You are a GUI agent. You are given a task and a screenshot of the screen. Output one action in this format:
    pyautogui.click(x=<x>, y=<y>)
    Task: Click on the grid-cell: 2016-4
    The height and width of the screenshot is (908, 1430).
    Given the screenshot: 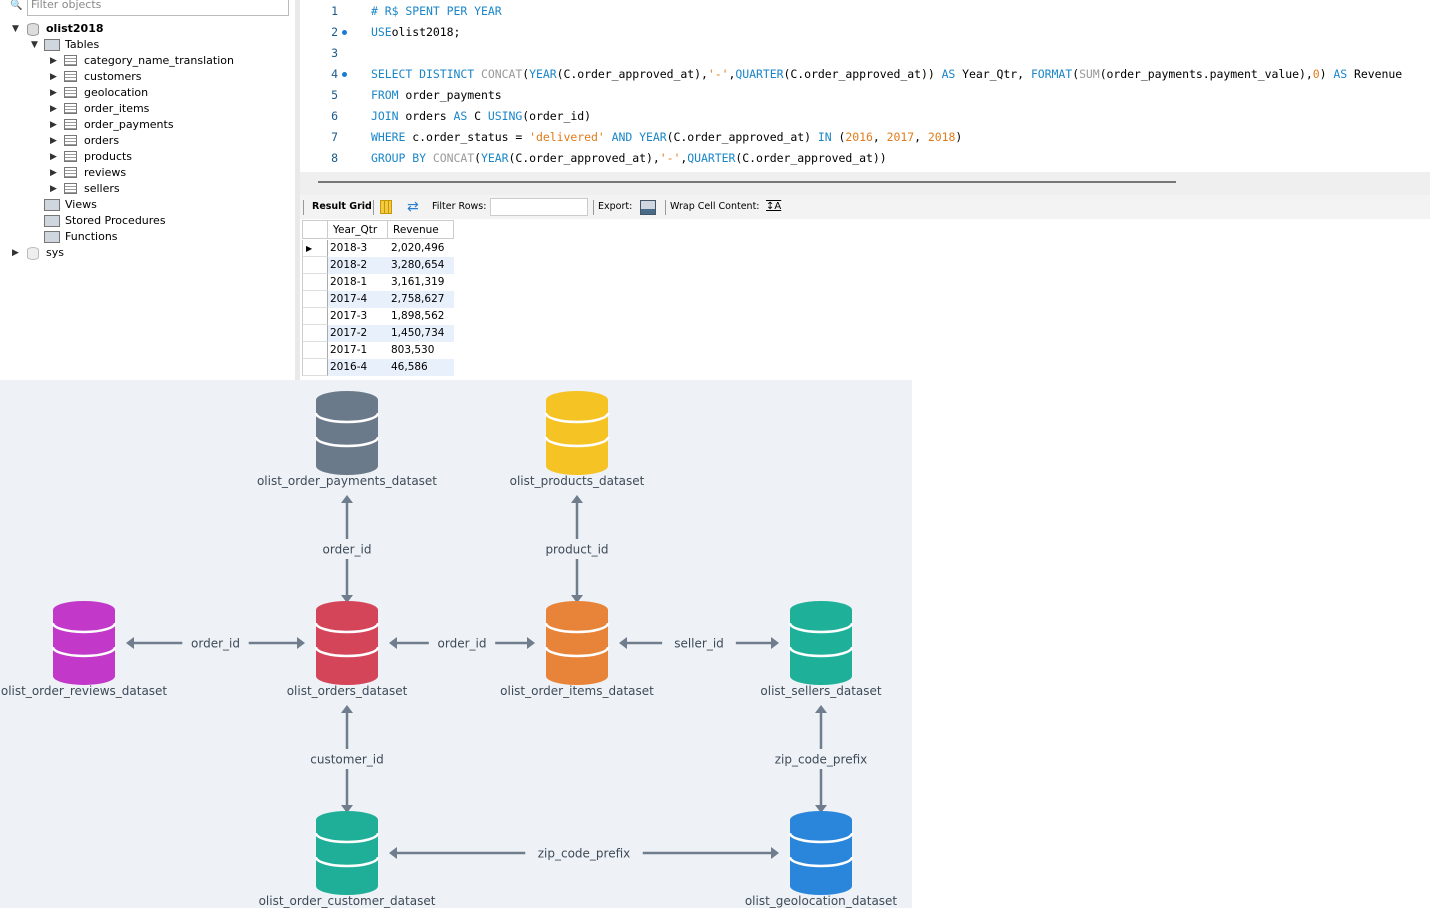 What is the action you would take?
    pyautogui.click(x=358, y=367)
    